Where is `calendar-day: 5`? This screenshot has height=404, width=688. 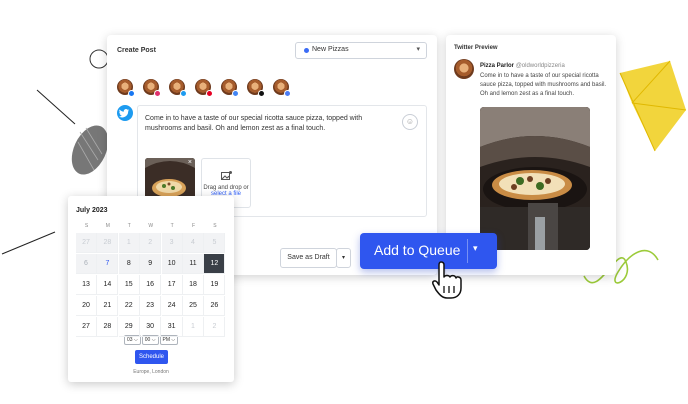
calendar-day: 5 is located at coordinates (215, 243).